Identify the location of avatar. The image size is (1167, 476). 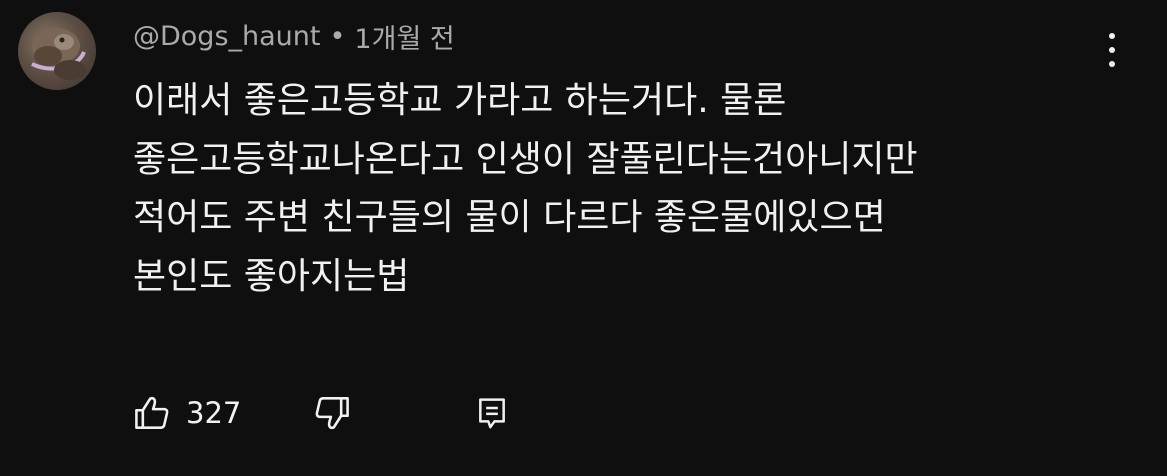
(57, 51).